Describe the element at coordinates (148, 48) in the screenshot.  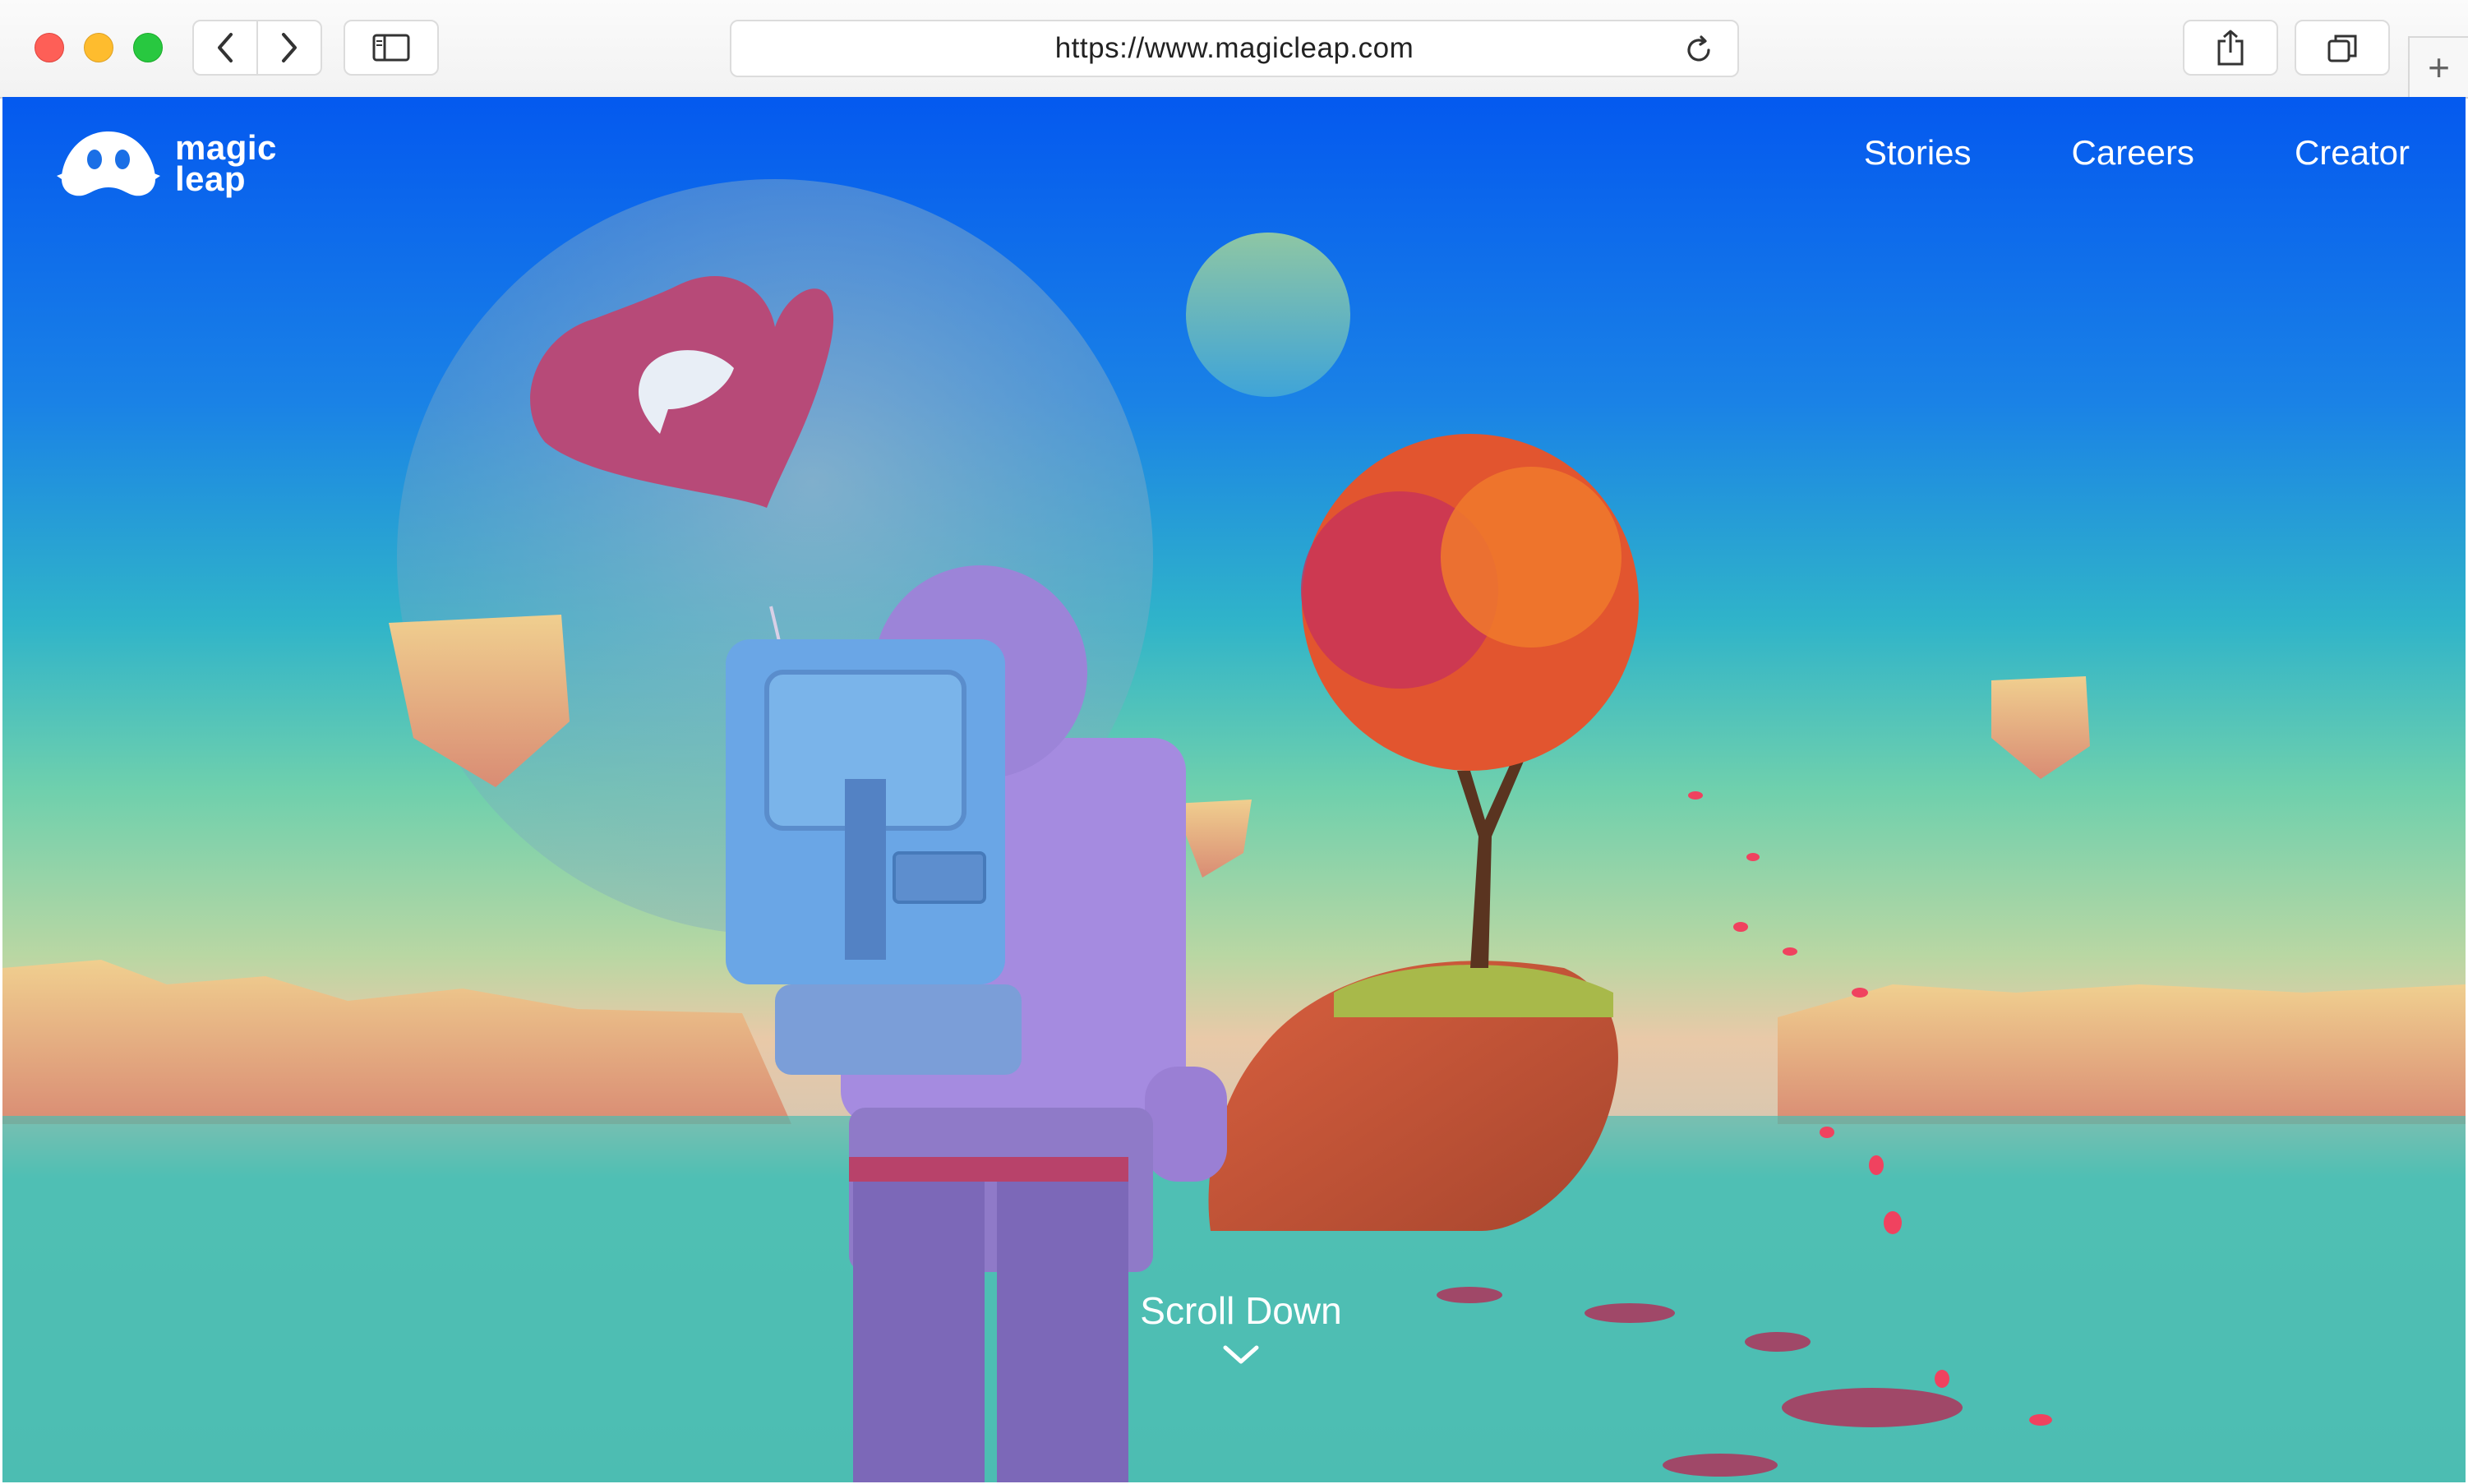
I see `zoom-window-button` at that location.